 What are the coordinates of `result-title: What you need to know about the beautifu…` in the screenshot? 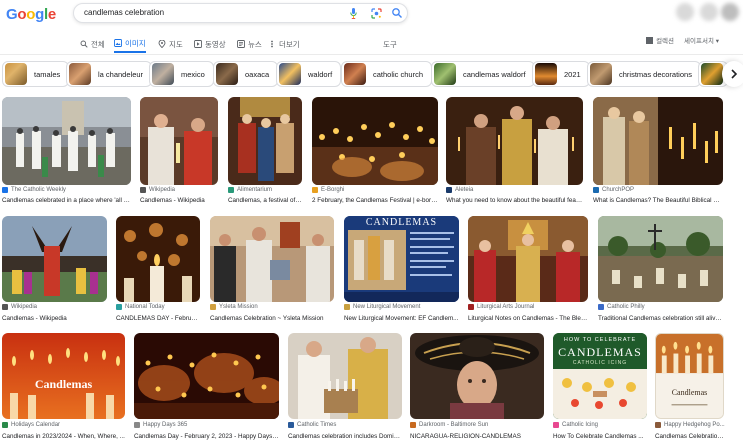 It's located at (514, 200).